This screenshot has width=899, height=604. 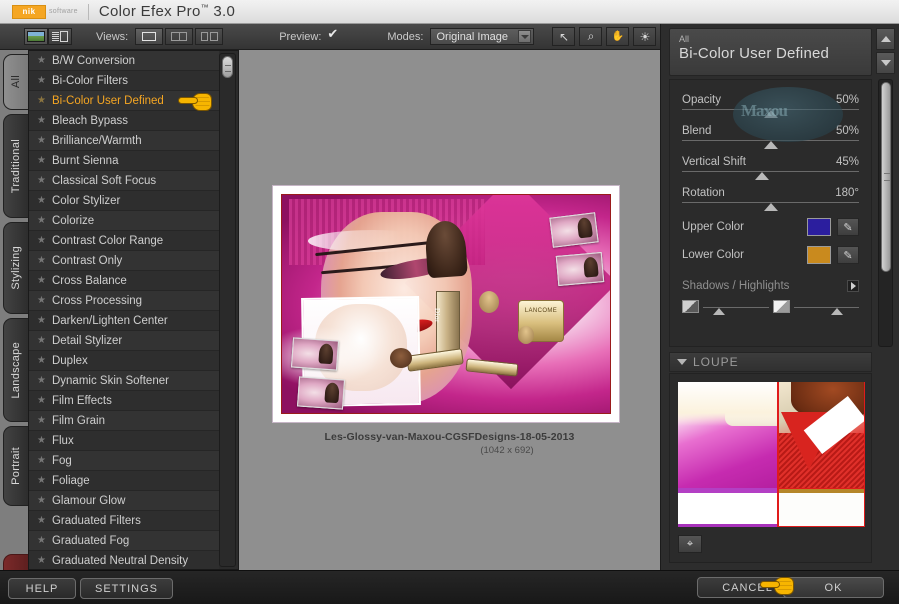 What do you see at coordinates (770, 106) in the screenshot?
I see `slider-opacity: Opacity 50%` at bounding box center [770, 106].